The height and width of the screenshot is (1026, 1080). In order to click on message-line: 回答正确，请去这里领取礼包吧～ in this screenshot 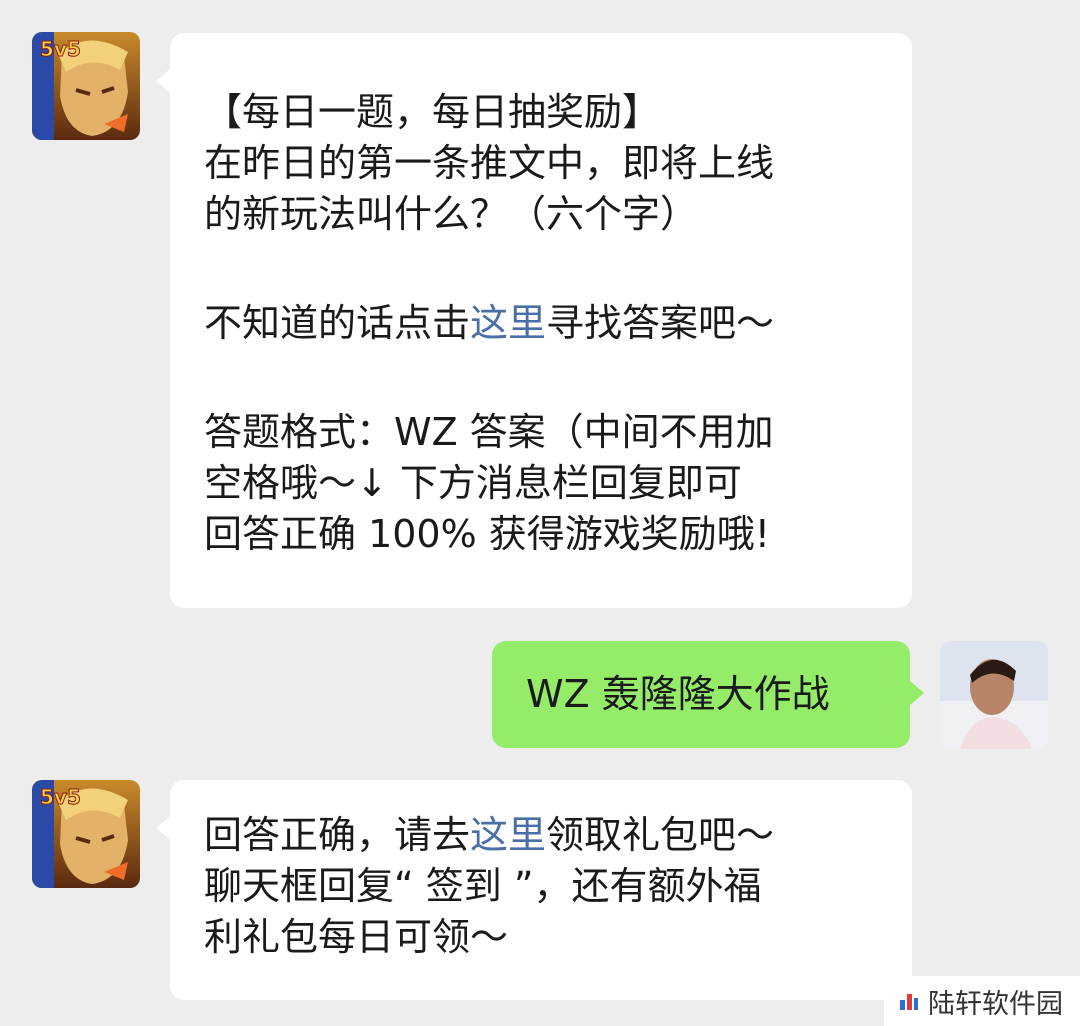, I will do `click(558, 835)`.